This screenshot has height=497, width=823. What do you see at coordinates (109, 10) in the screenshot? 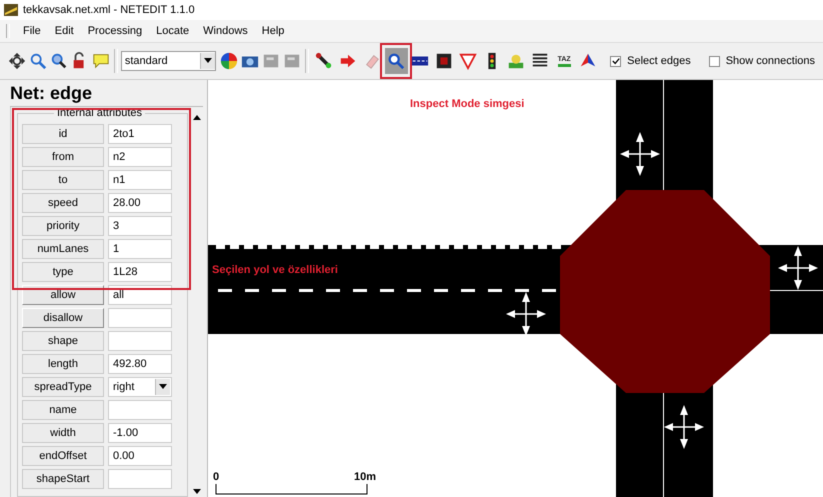
I see `window-title: tekkavsak.net.xml - NETEDIT 1.1.0` at bounding box center [109, 10].